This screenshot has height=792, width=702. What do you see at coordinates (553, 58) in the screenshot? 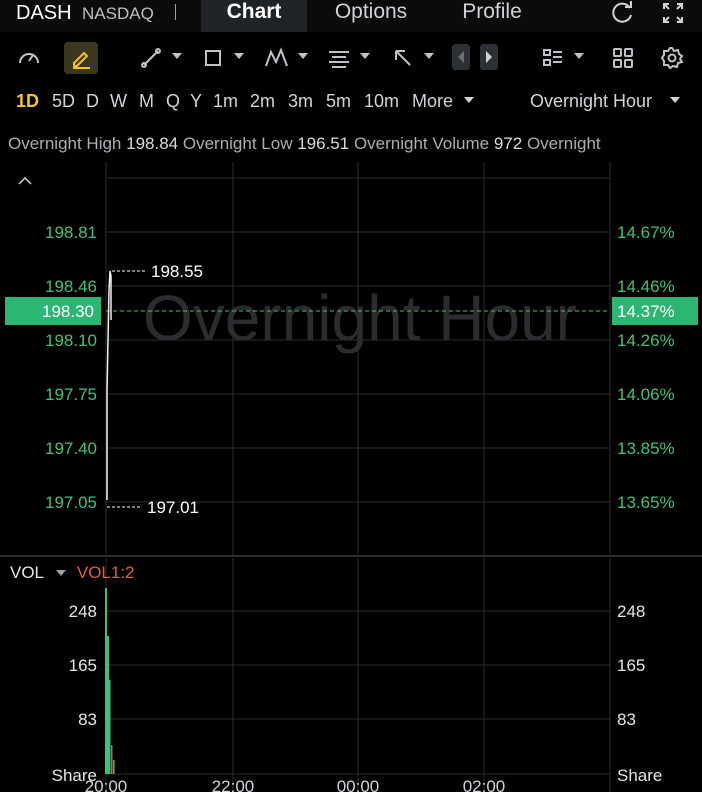
I see `layout-list-icon` at bounding box center [553, 58].